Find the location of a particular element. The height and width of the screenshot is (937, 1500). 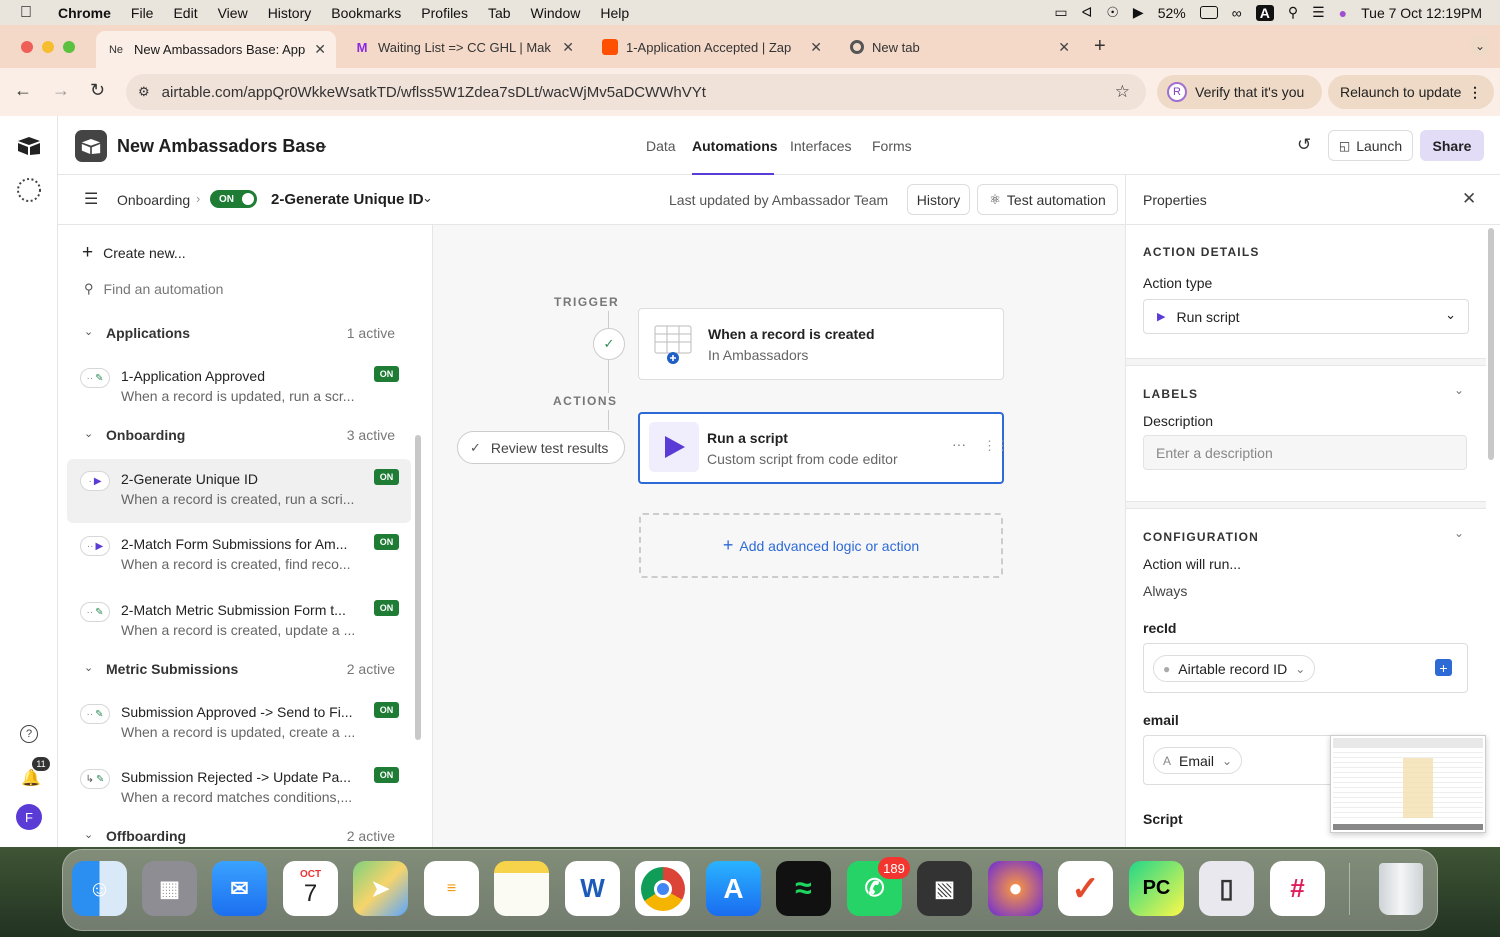

share-button: Share is located at coordinates (1452, 145).